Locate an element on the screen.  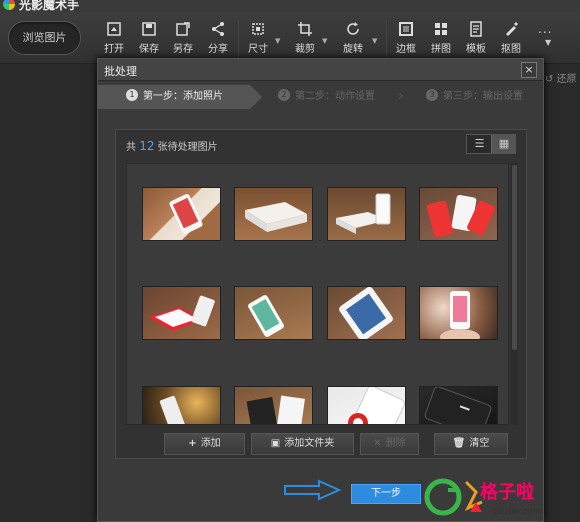
dialog-title-bar: 批处理 × is located at coordinates (320, 70).